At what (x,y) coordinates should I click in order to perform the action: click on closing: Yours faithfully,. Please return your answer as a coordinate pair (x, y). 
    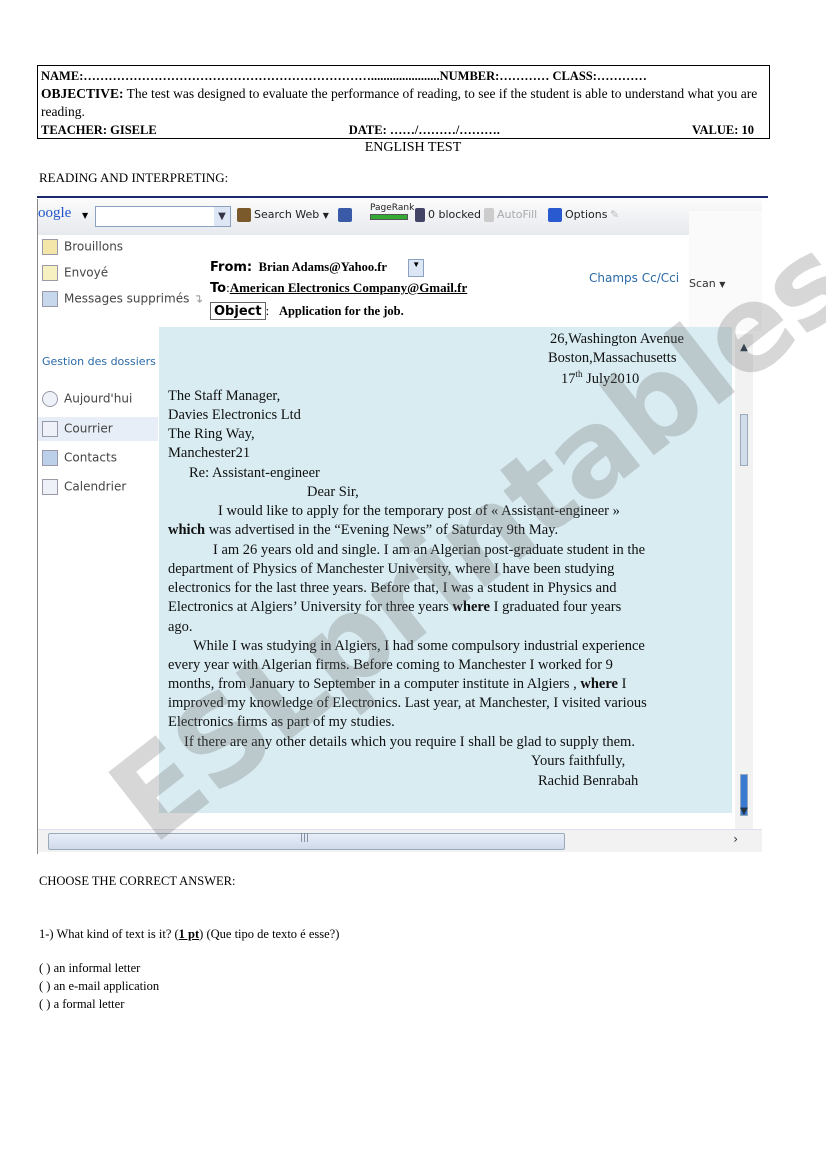
    Looking at the image, I should click on (578, 761).